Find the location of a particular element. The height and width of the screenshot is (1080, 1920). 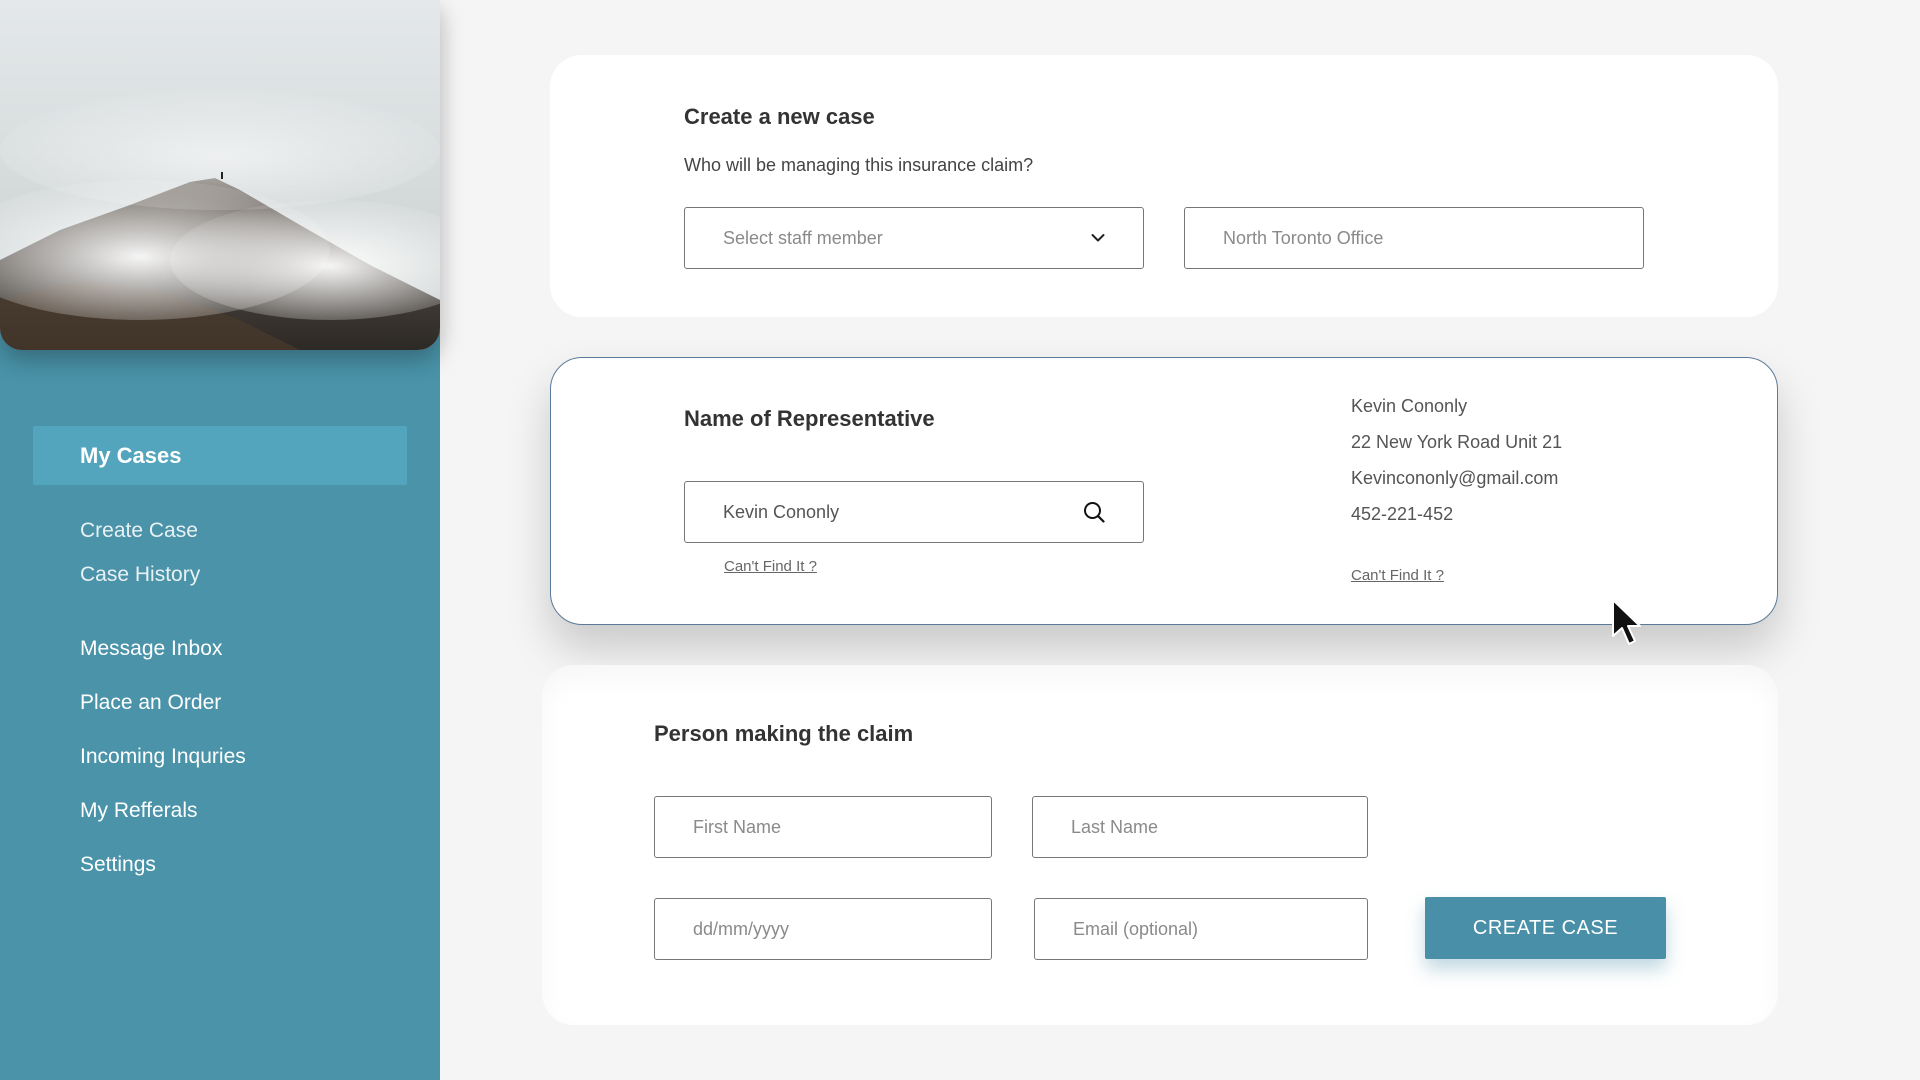

representative-address: 22 New York Road Unit 21 is located at coordinates (1457, 442).